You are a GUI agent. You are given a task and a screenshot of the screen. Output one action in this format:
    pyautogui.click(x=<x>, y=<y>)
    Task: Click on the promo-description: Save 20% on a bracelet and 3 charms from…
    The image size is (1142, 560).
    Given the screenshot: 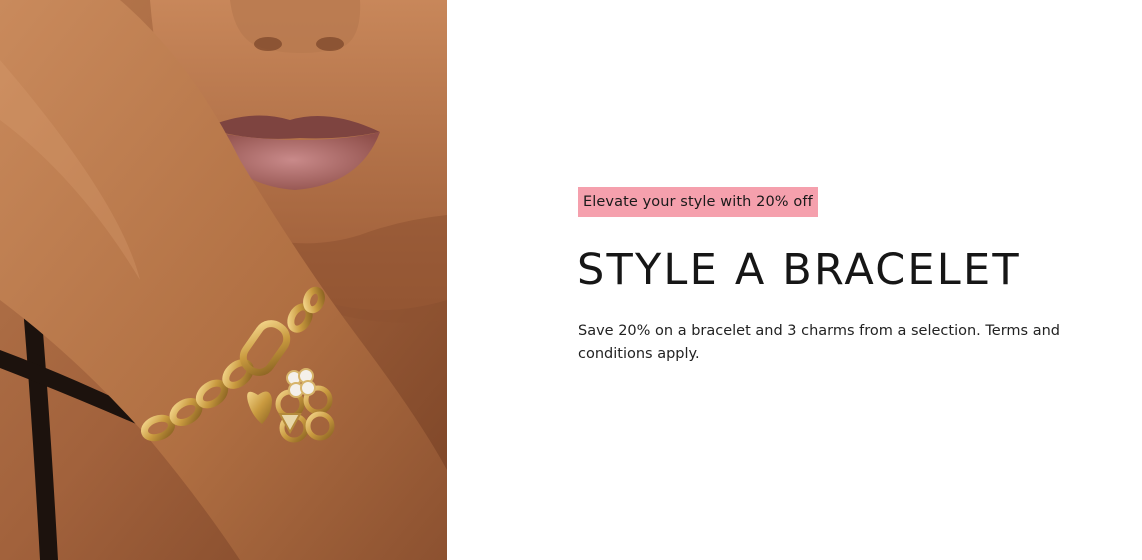 What is the action you would take?
    pyautogui.click(x=819, y=342)
    